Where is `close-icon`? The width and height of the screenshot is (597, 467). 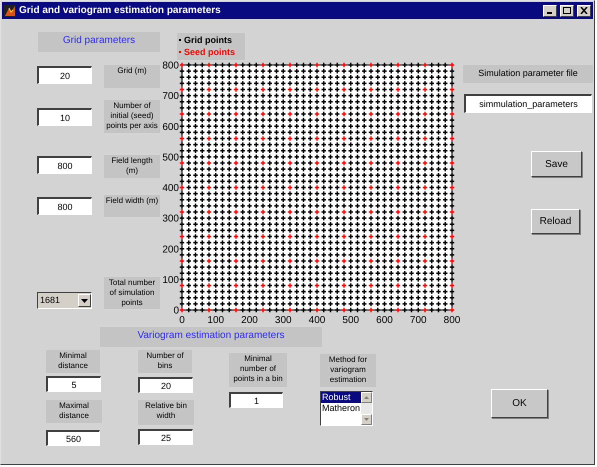
close-icon is located at coordinates (584, 10).